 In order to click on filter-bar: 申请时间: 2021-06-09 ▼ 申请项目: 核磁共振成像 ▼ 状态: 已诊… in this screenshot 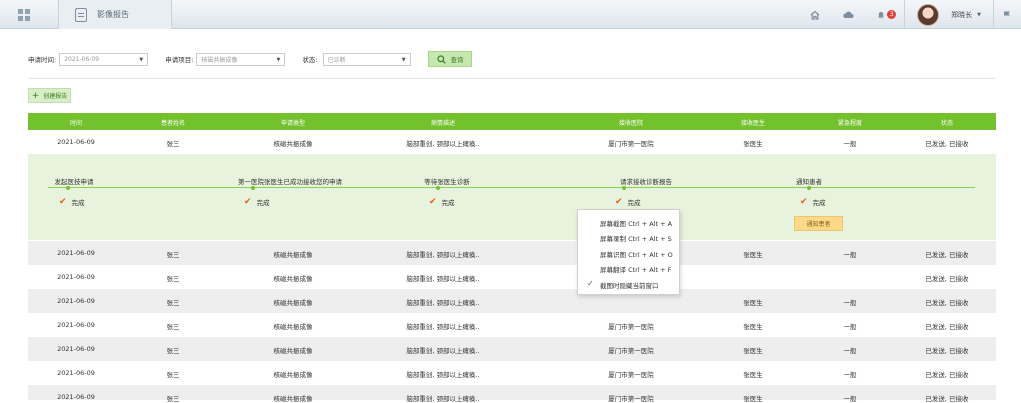, I will do `click(219, 59)`.